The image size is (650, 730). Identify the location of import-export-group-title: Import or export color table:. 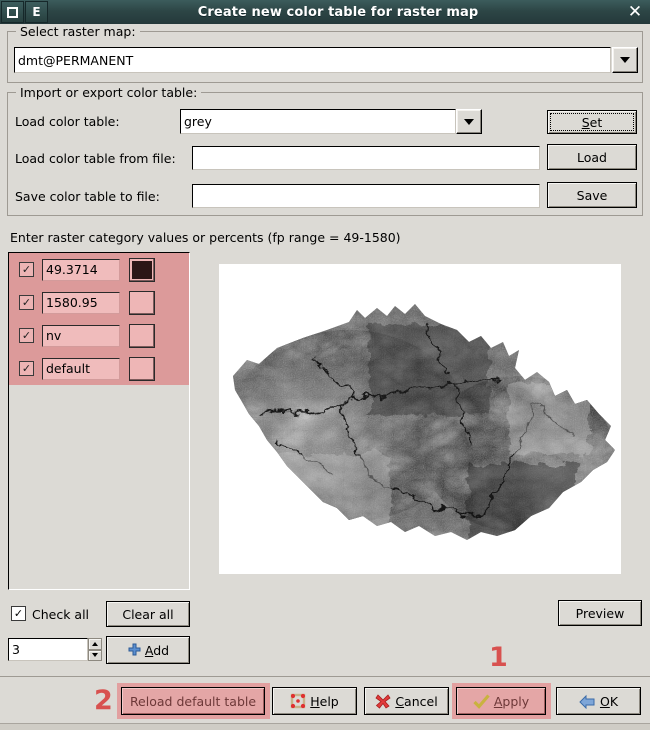
(109, 92).